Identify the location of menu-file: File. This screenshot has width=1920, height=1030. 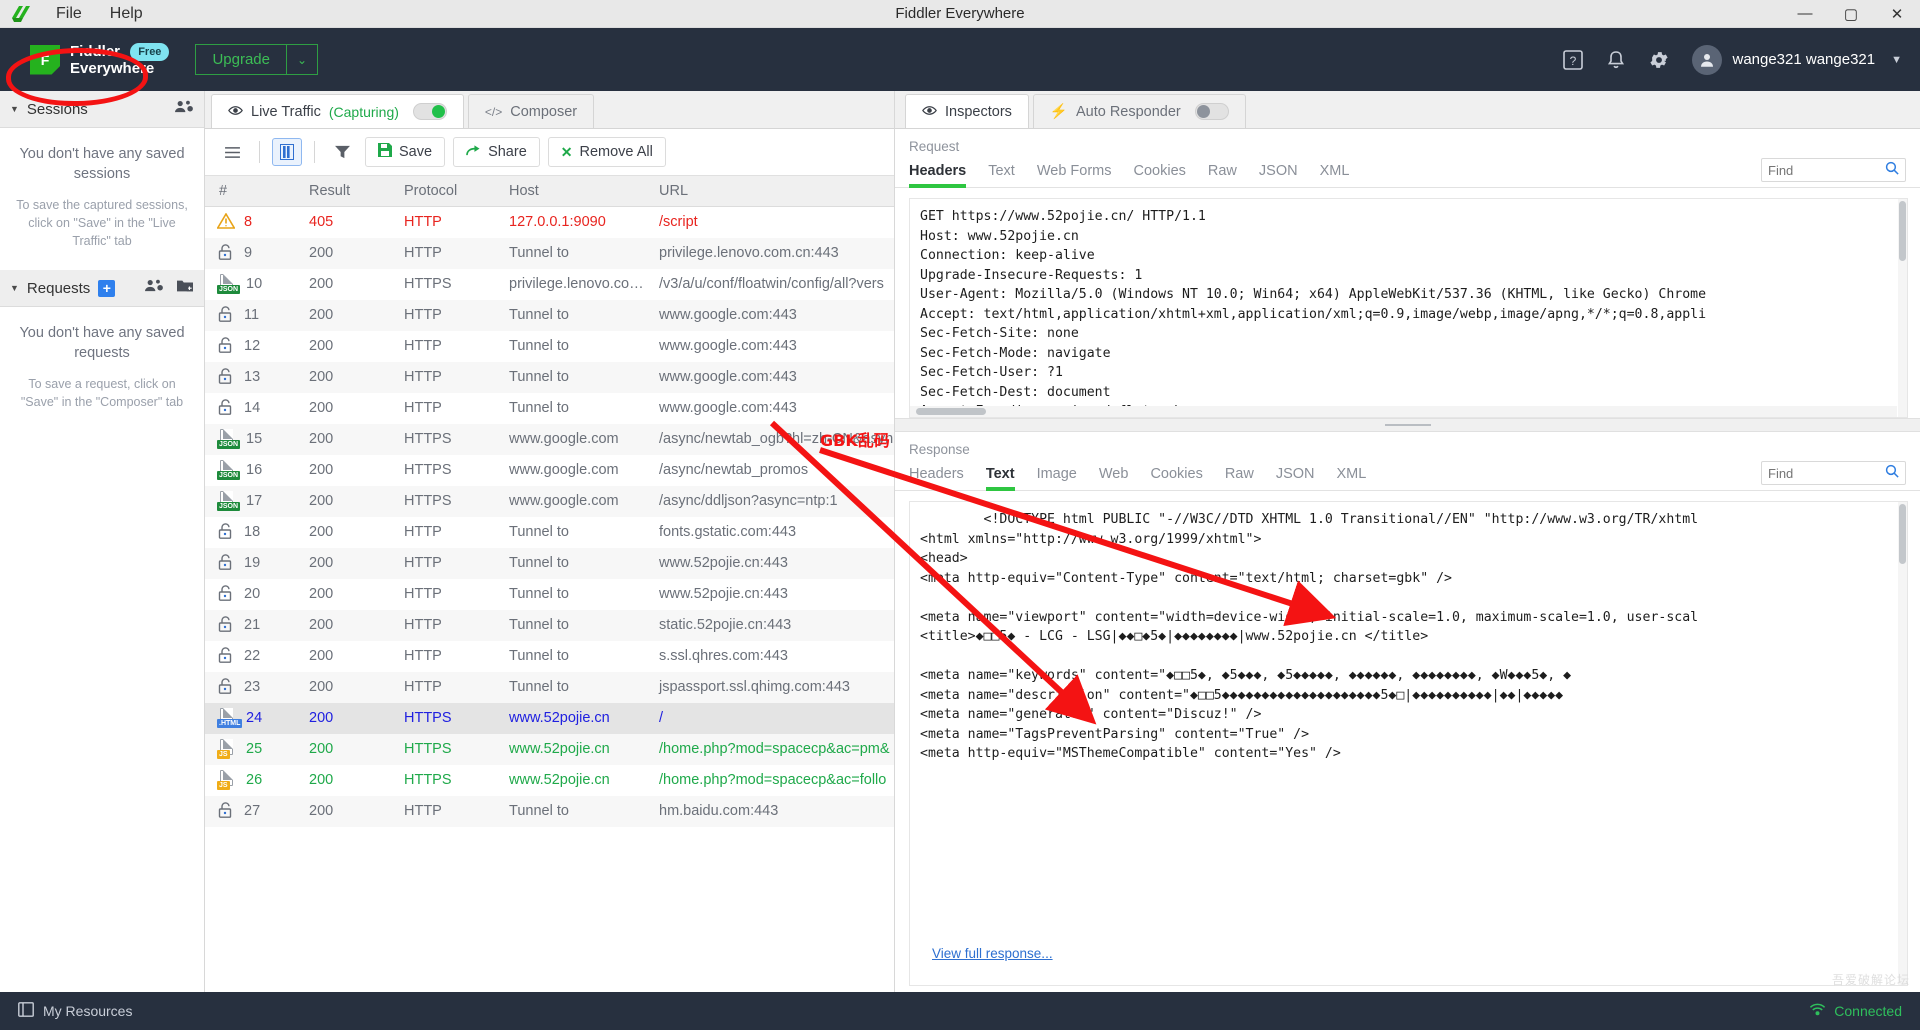
(69, 14).